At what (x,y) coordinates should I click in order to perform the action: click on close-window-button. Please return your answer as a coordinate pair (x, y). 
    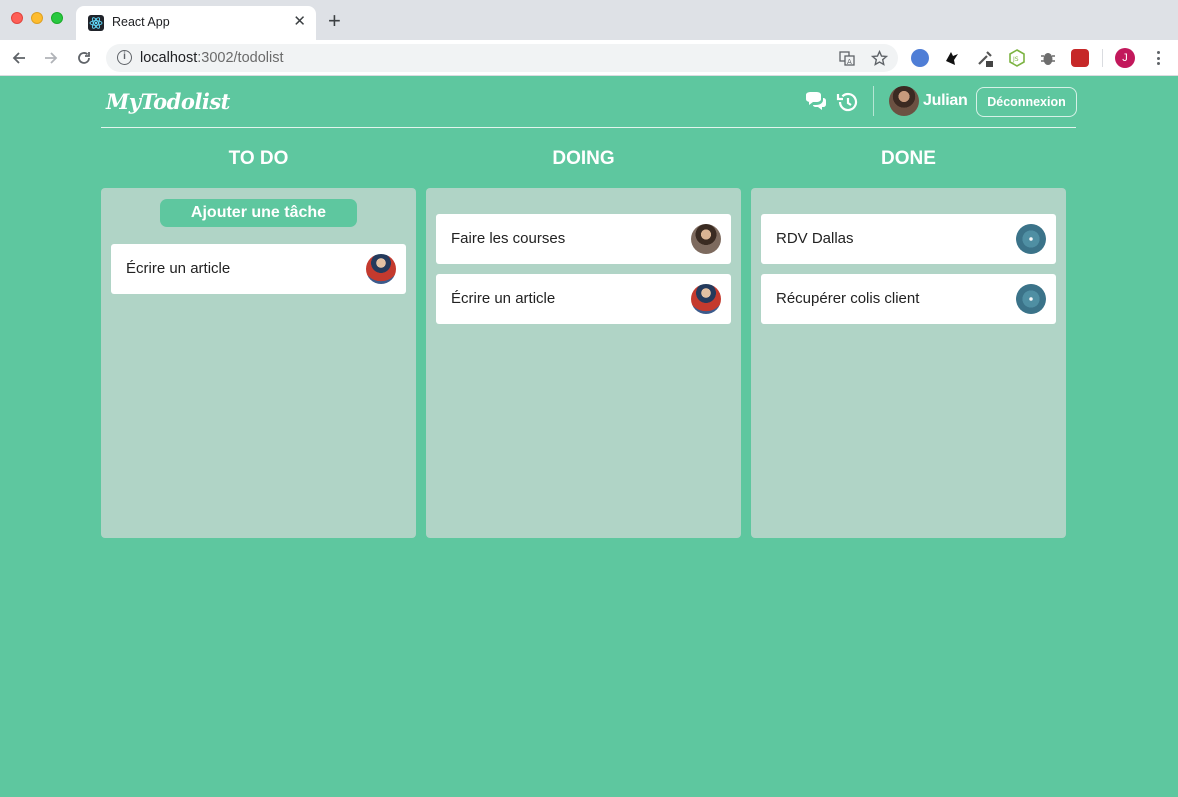
    Looking at the image, I should click on (17, 18).